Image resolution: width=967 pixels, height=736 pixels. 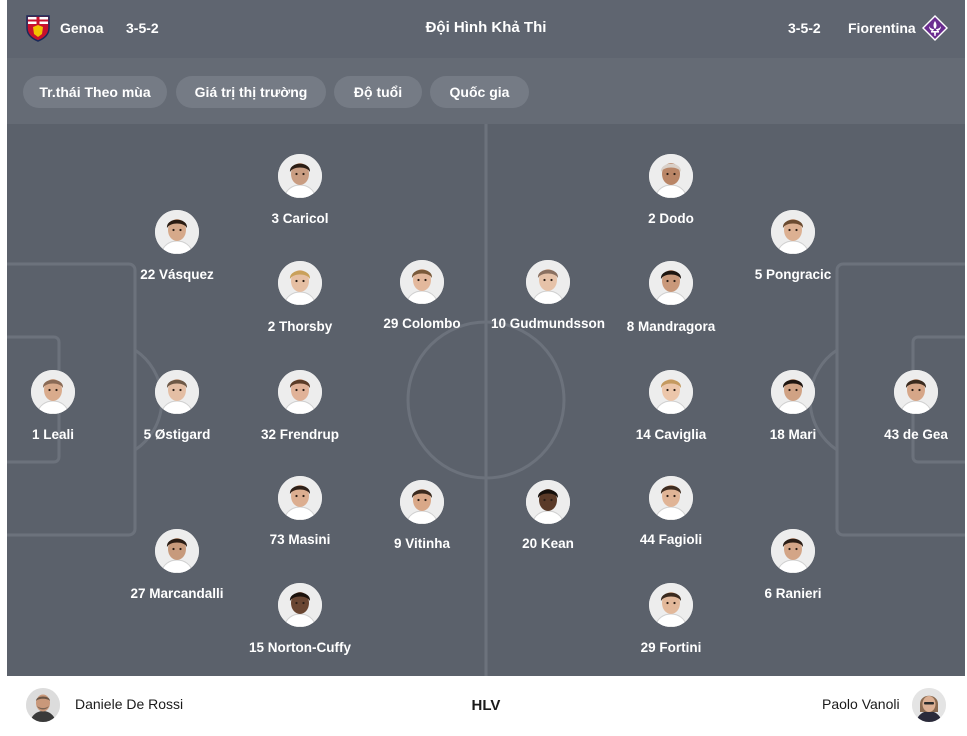 I want to click on player-name: 15 Norton-Cuffy, so click(x=300, y=647).